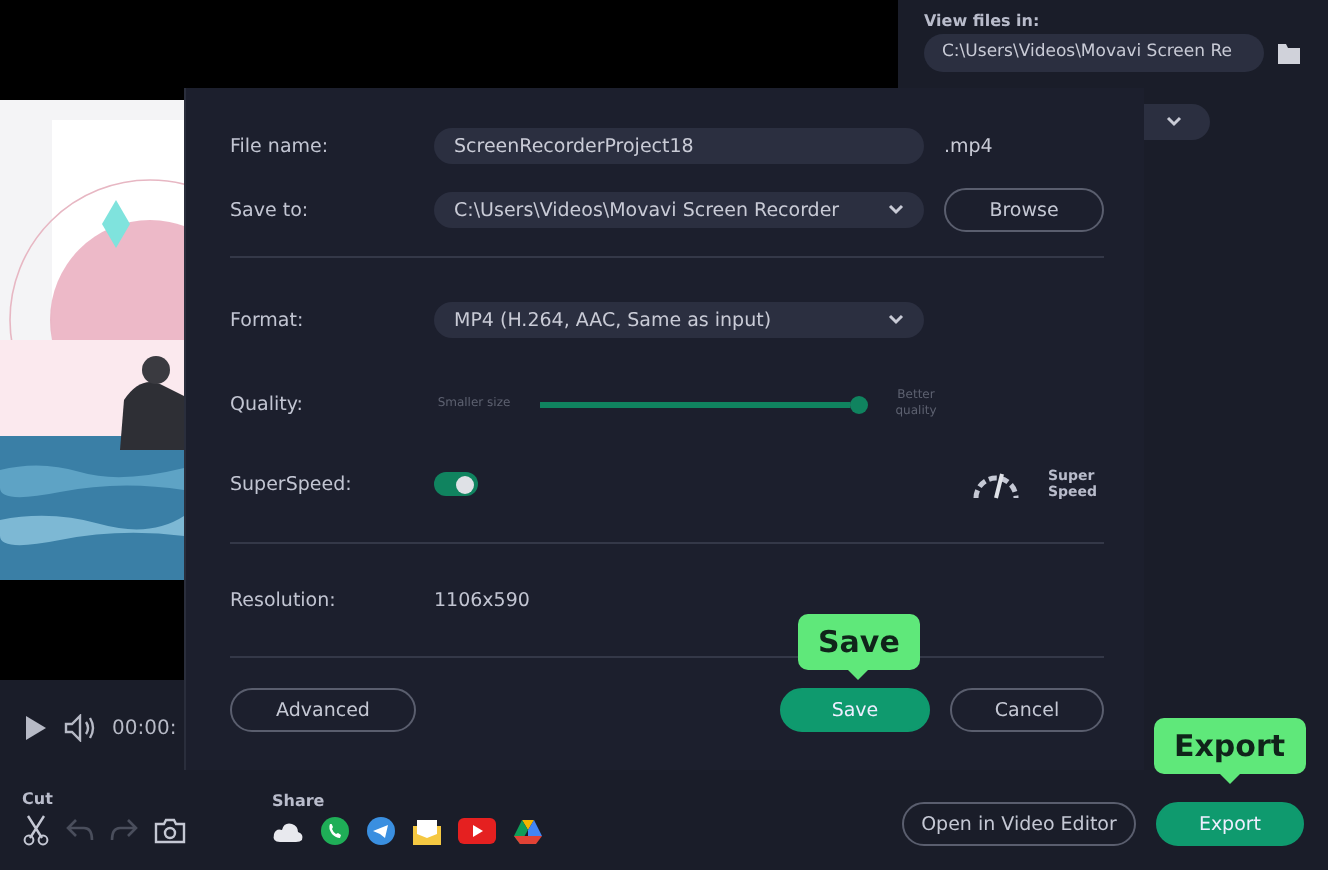 The height and width of the screenshot is (870, 1328). I want to click on volume-icon, so click(80, 728).